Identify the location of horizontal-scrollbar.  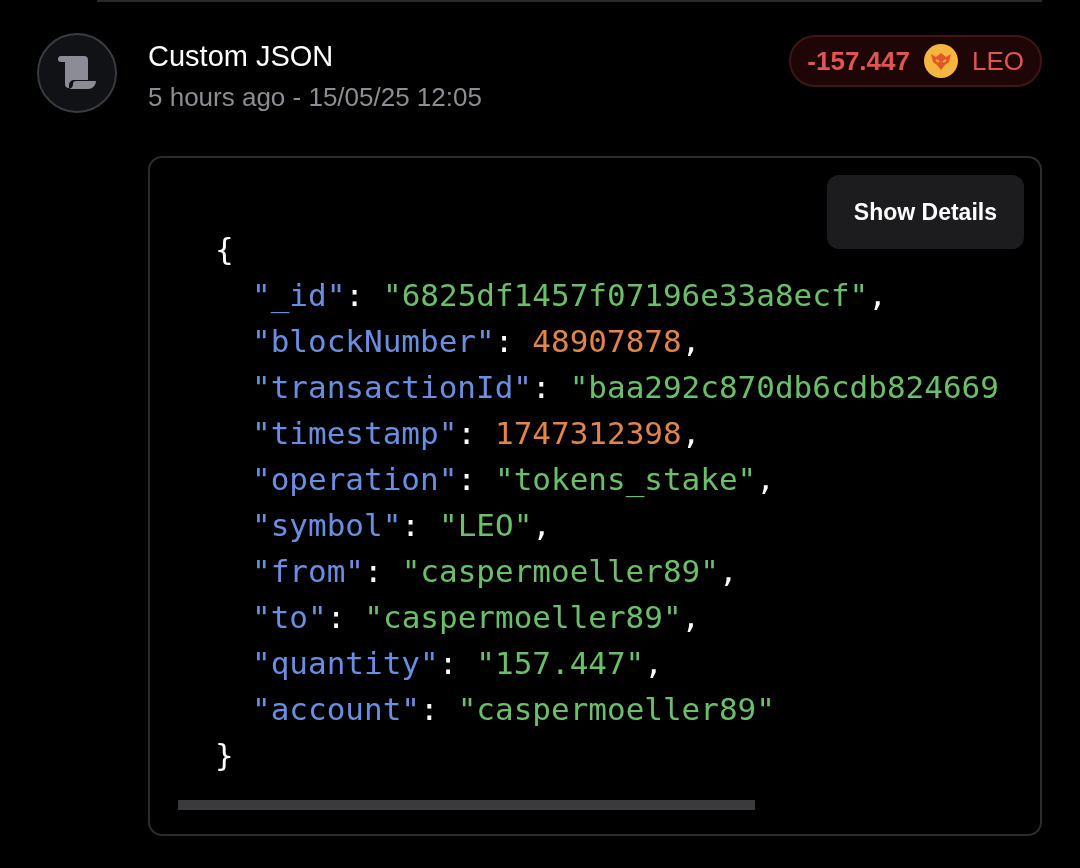
(466, 805).